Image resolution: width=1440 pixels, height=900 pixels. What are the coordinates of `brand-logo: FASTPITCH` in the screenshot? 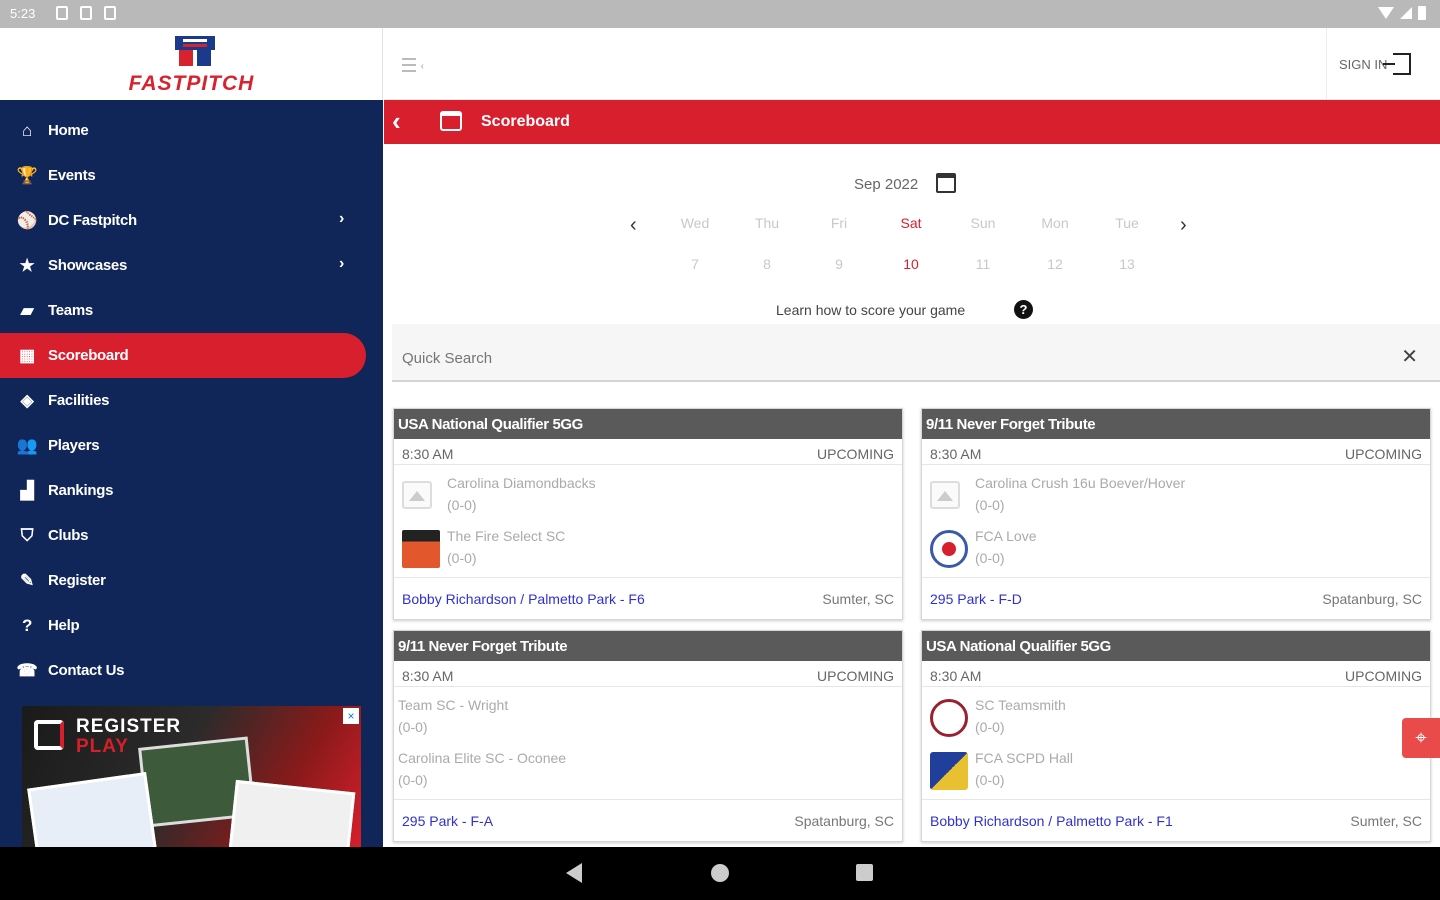 It's located at (191, 64).